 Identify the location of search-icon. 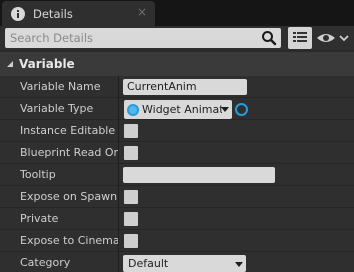
(269, 38).